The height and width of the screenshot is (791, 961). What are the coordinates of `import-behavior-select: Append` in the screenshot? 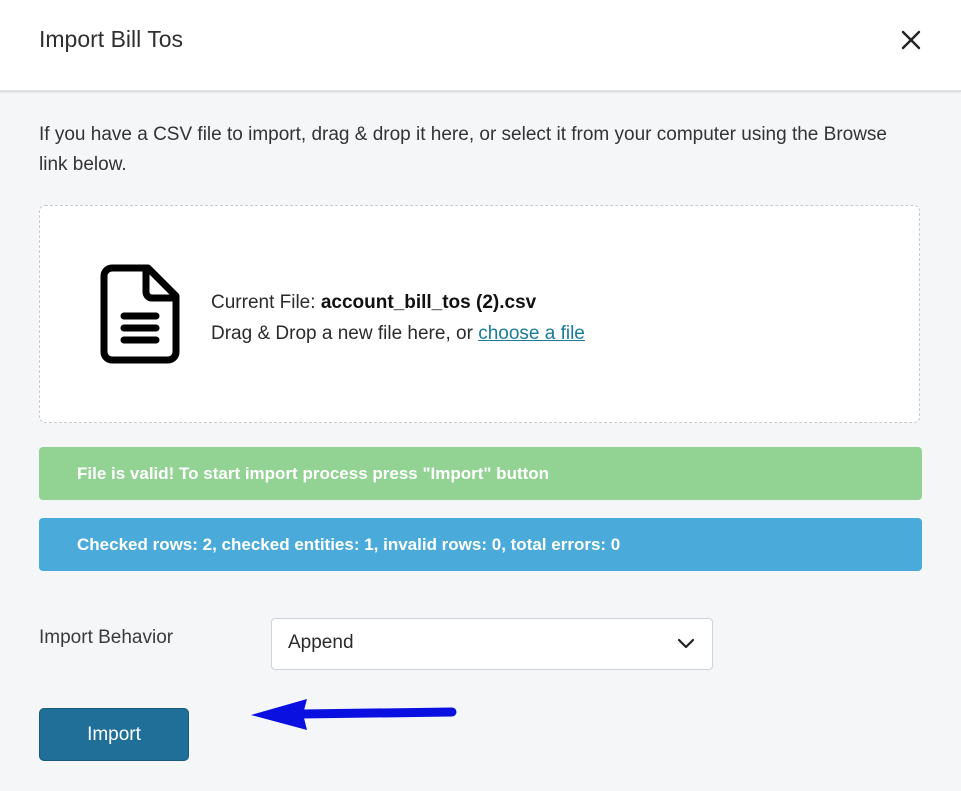 It's located at (492, 644).